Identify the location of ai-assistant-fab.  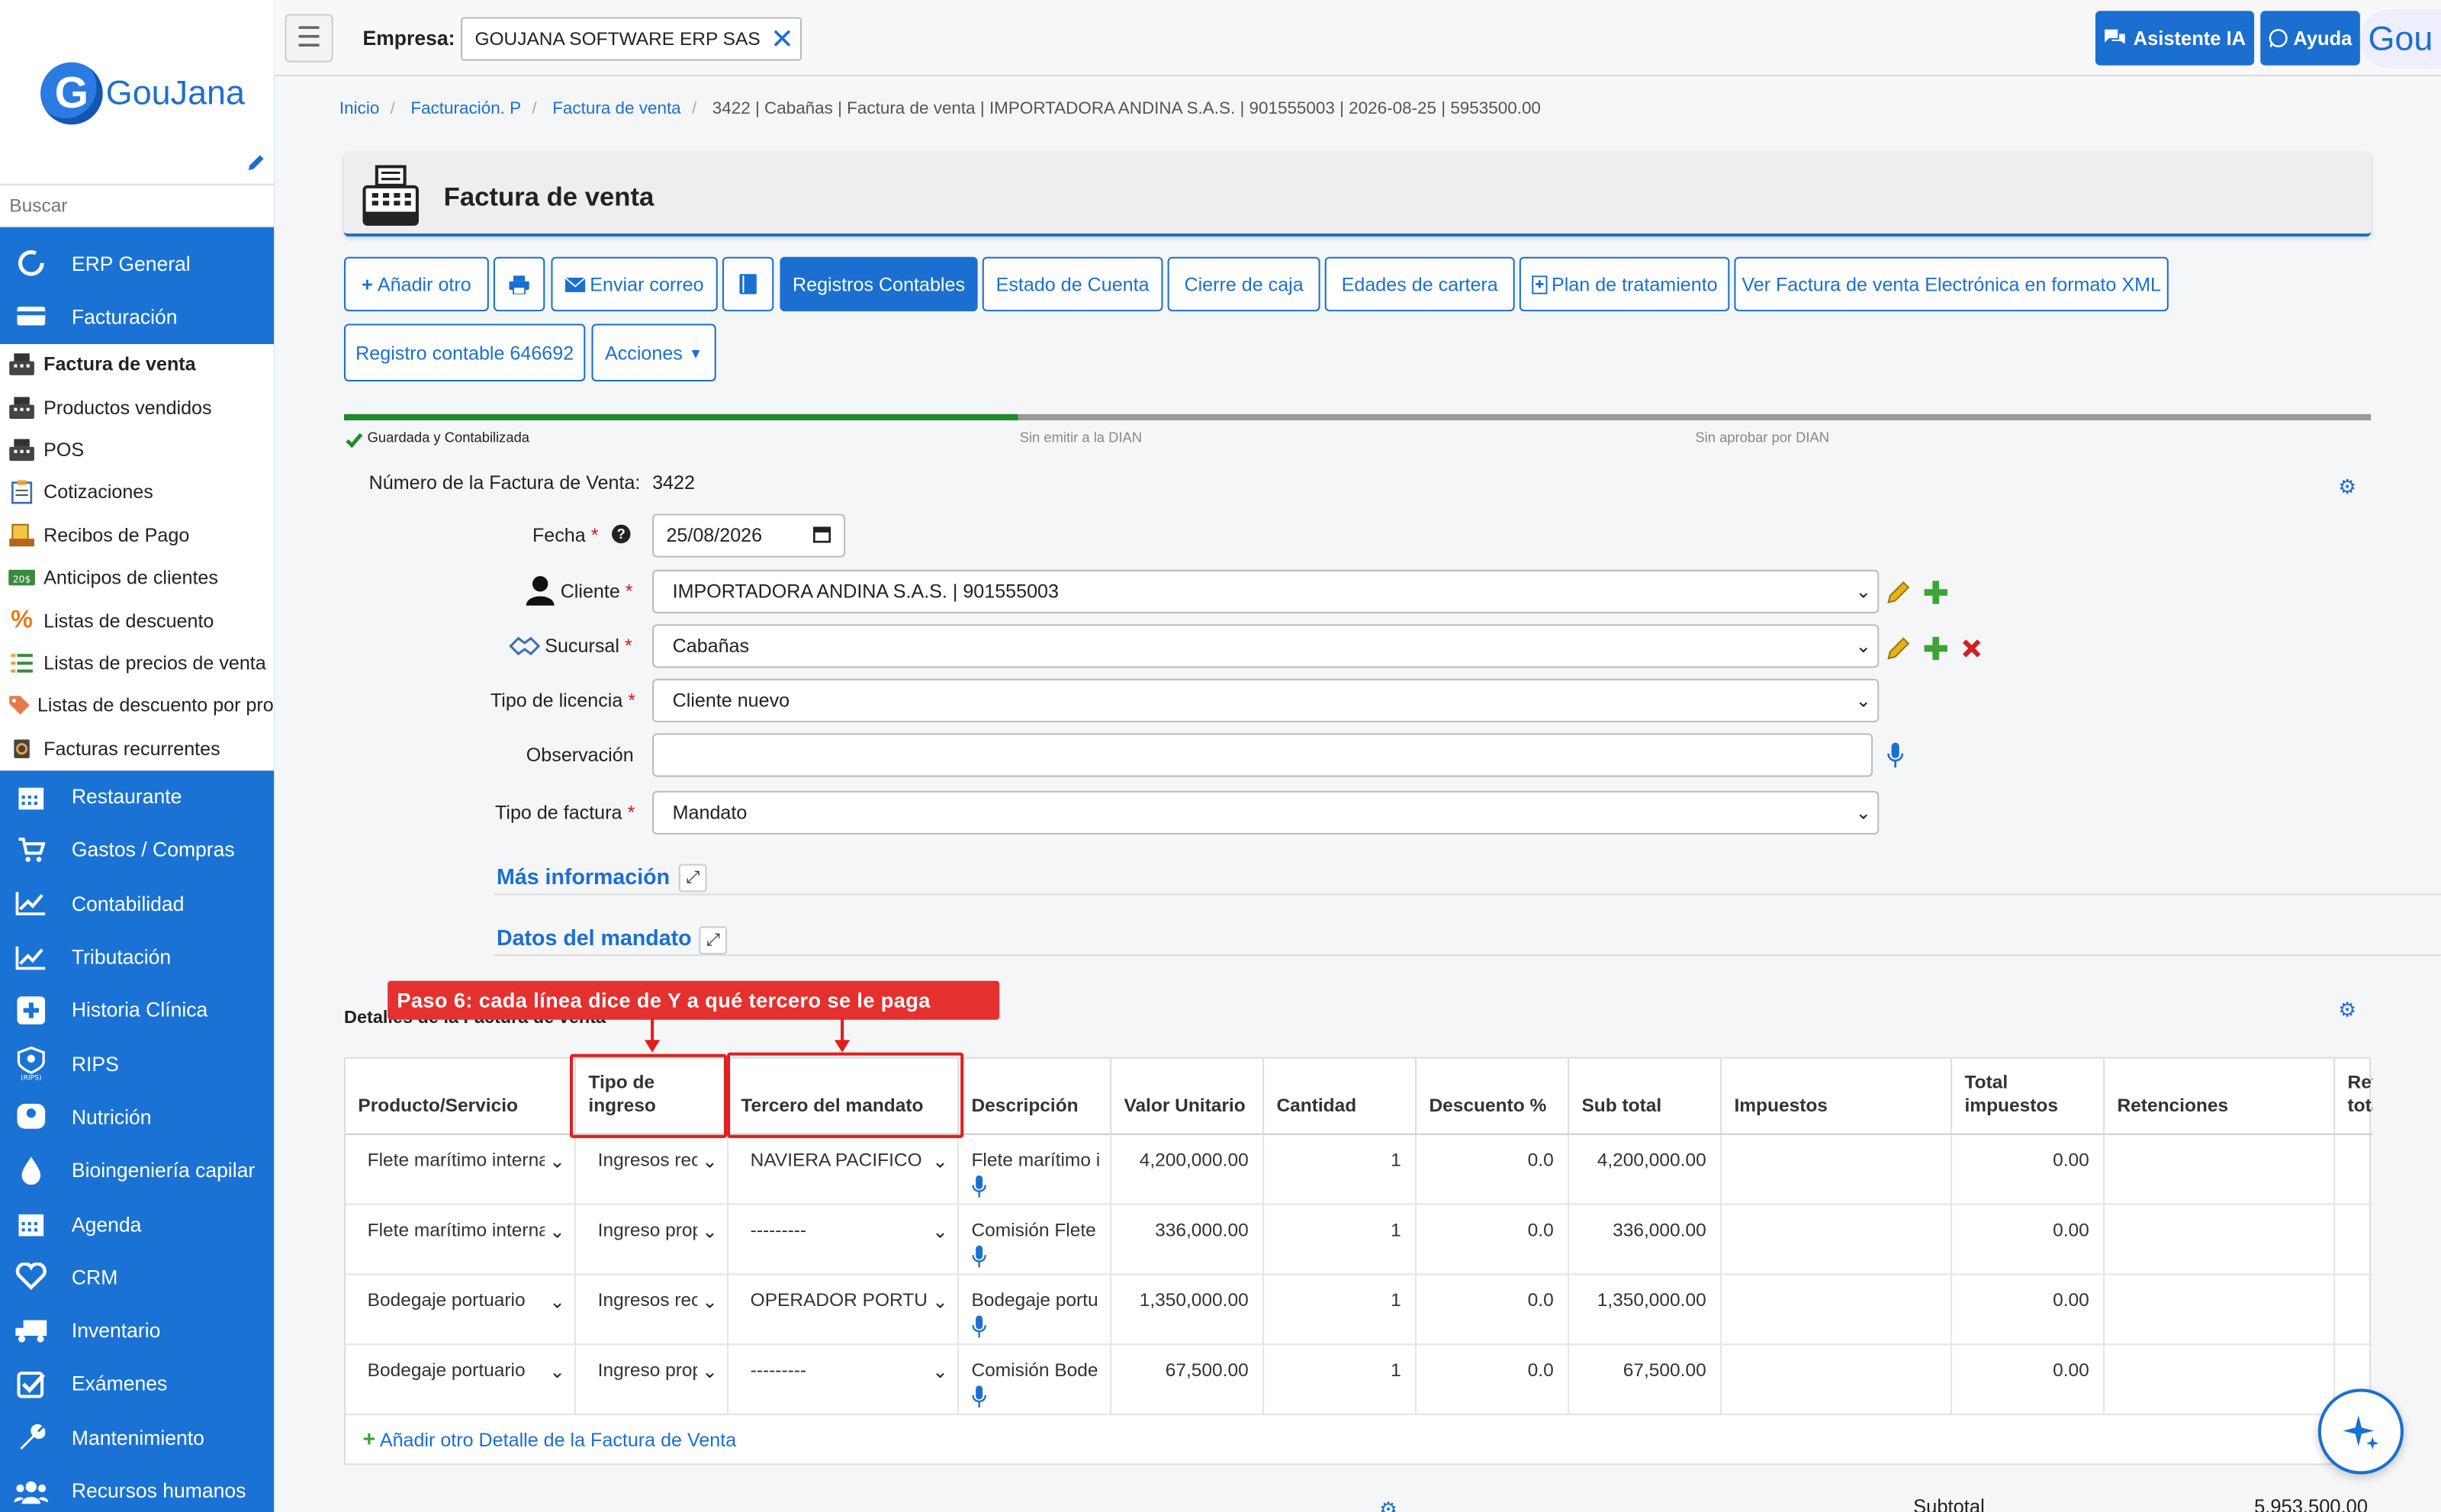
(2360, 1432).